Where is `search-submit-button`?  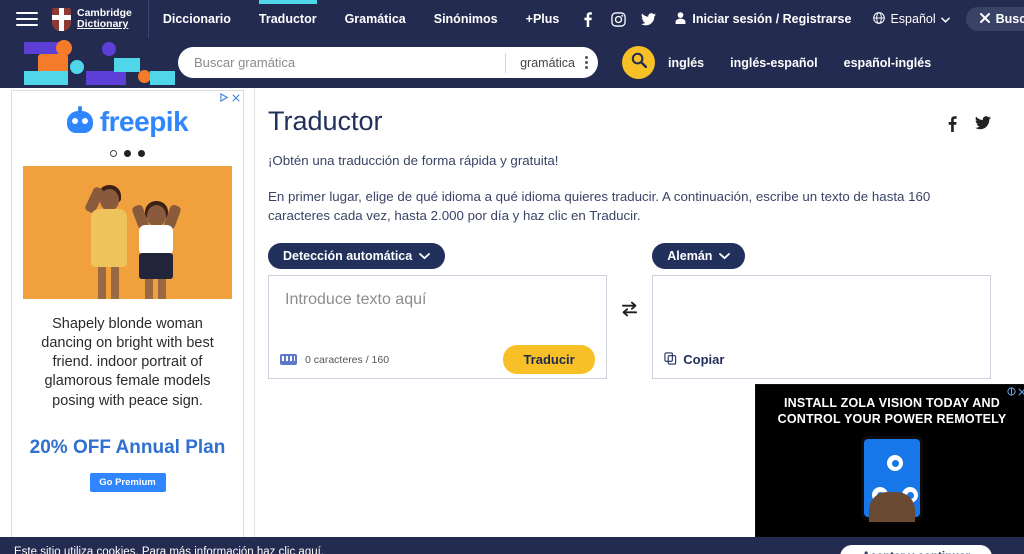 search-submit-button is located at coordinates (638, 62).